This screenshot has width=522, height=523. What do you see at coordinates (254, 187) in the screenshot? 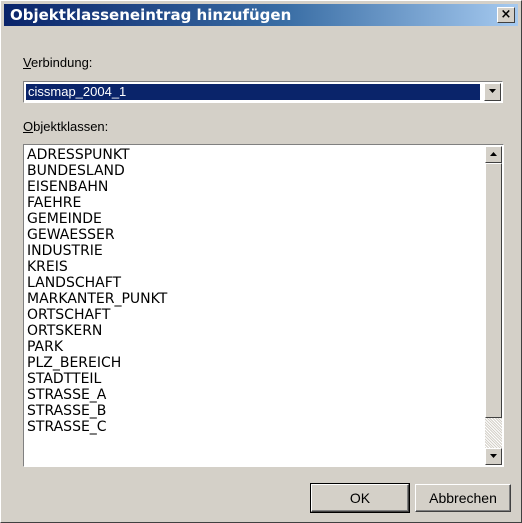
I see `list-item: EISENBAHN` at bounding box center [254, 187].